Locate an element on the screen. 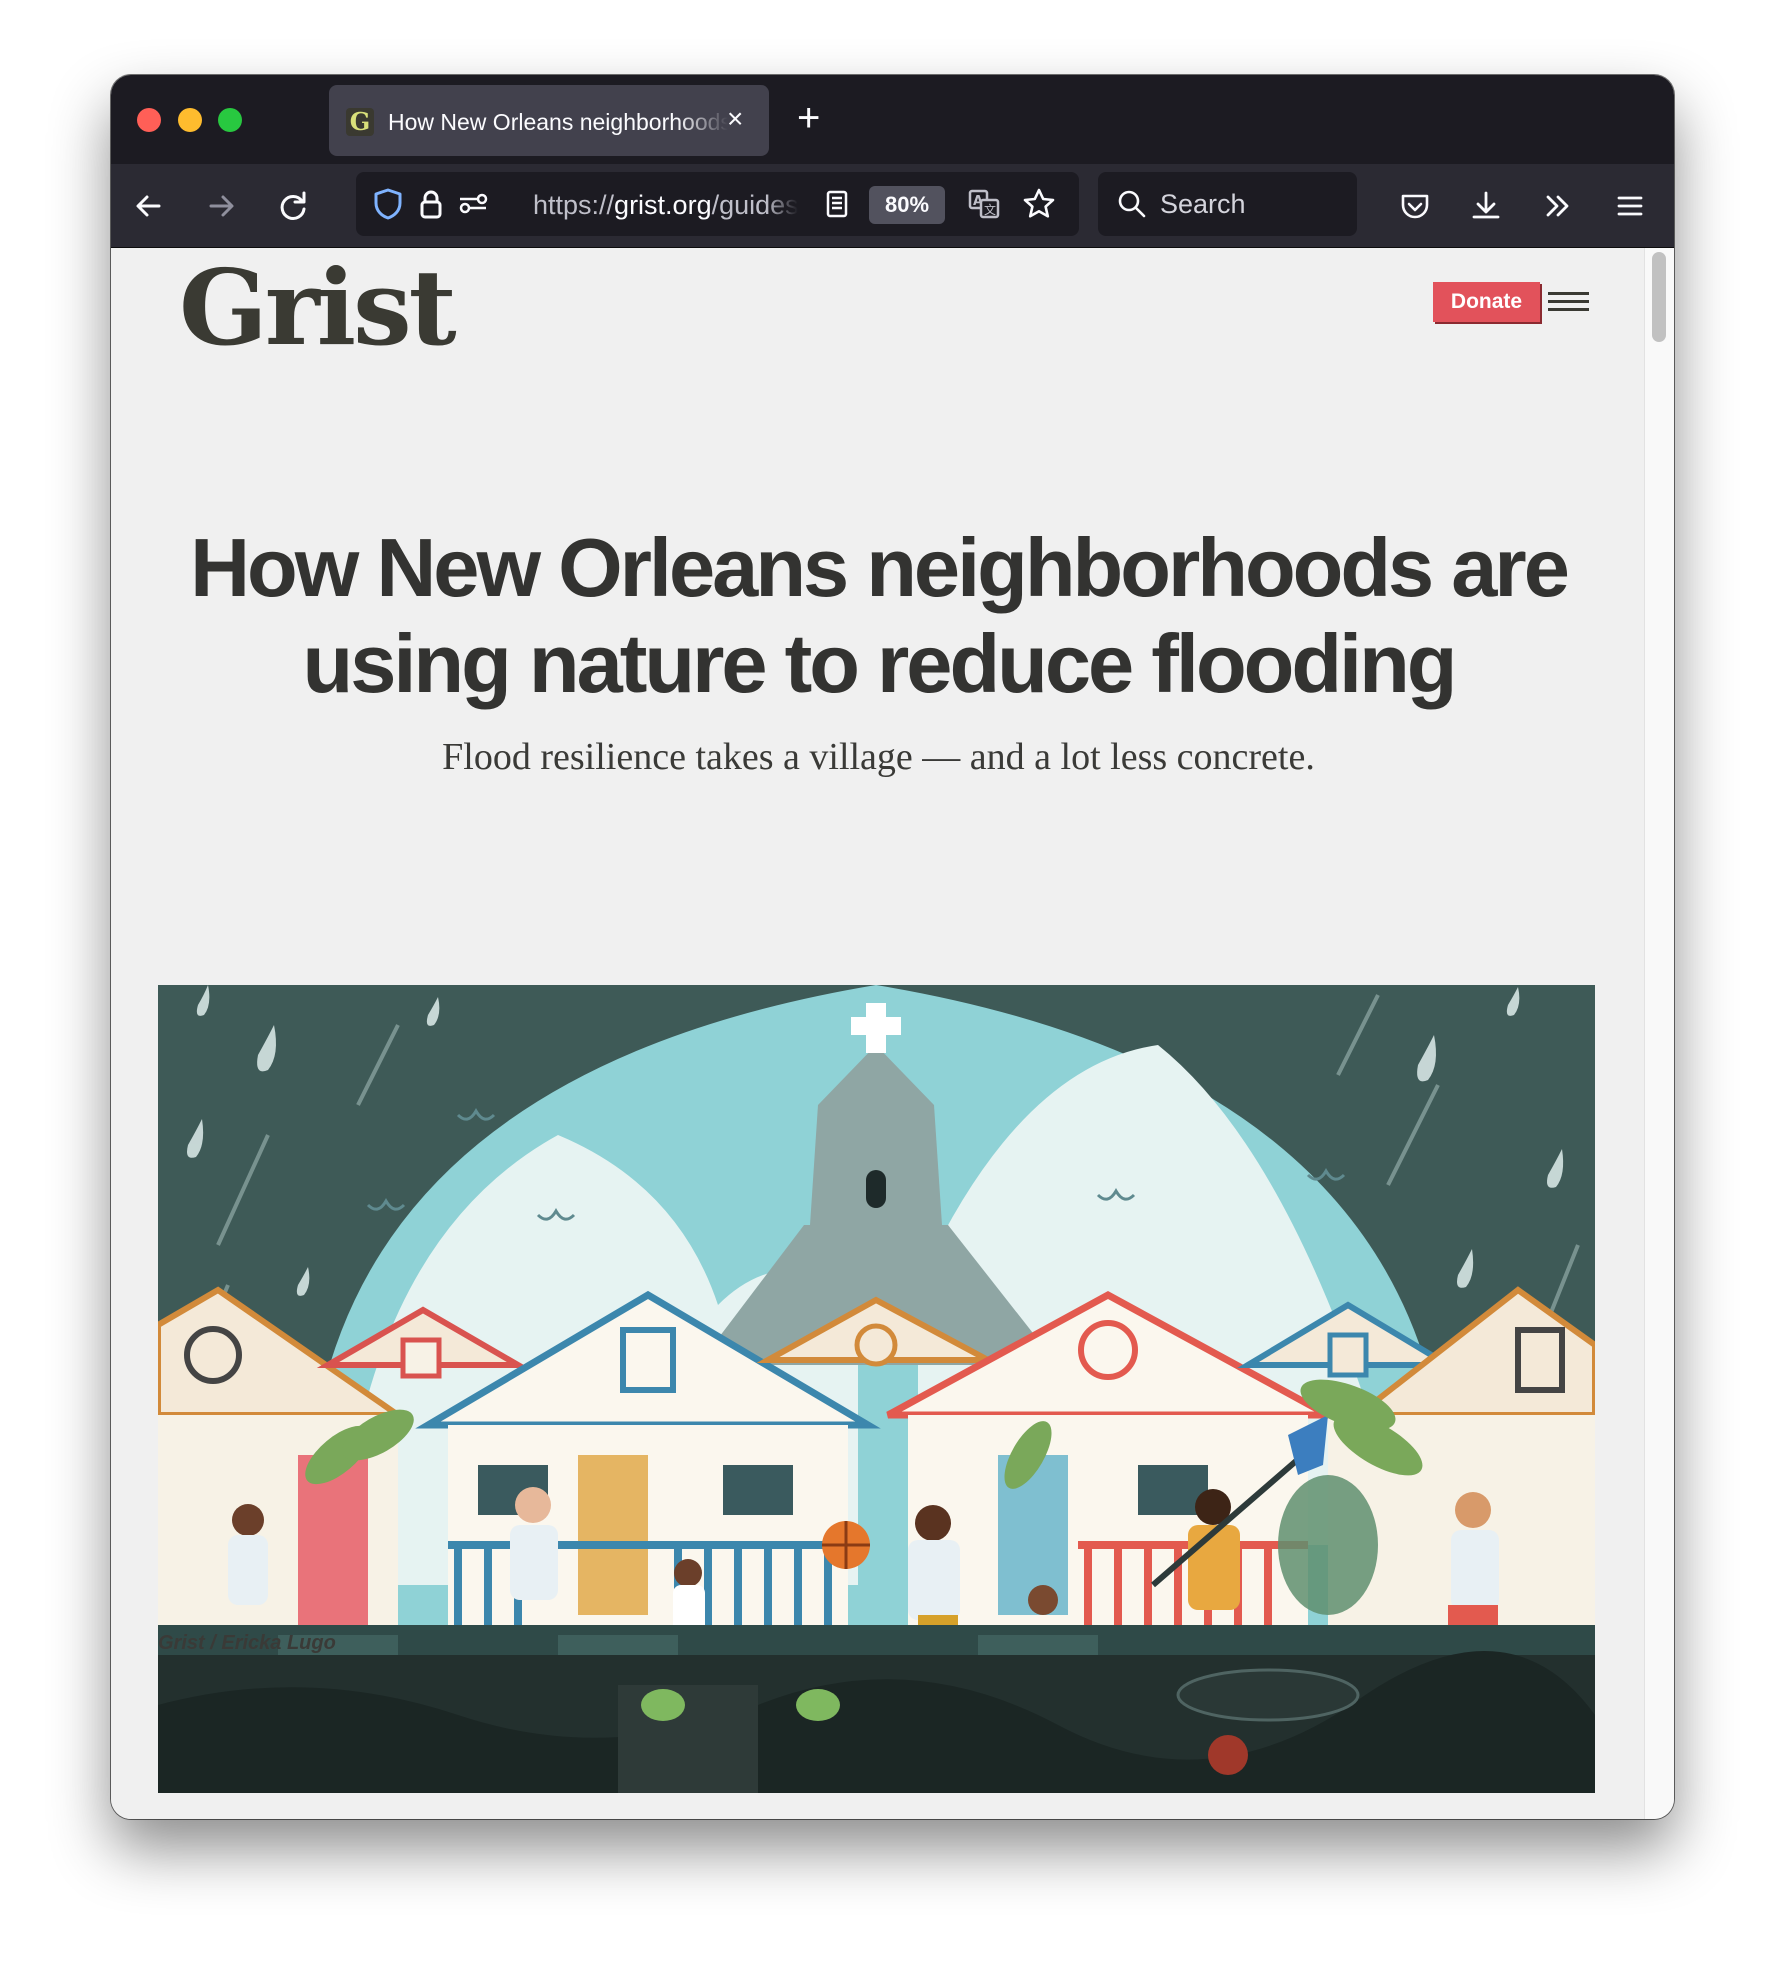 Image resolution: width=1784 pixels, height=1966 pixels. zoom-window-button is located at coordinates (230, 120).